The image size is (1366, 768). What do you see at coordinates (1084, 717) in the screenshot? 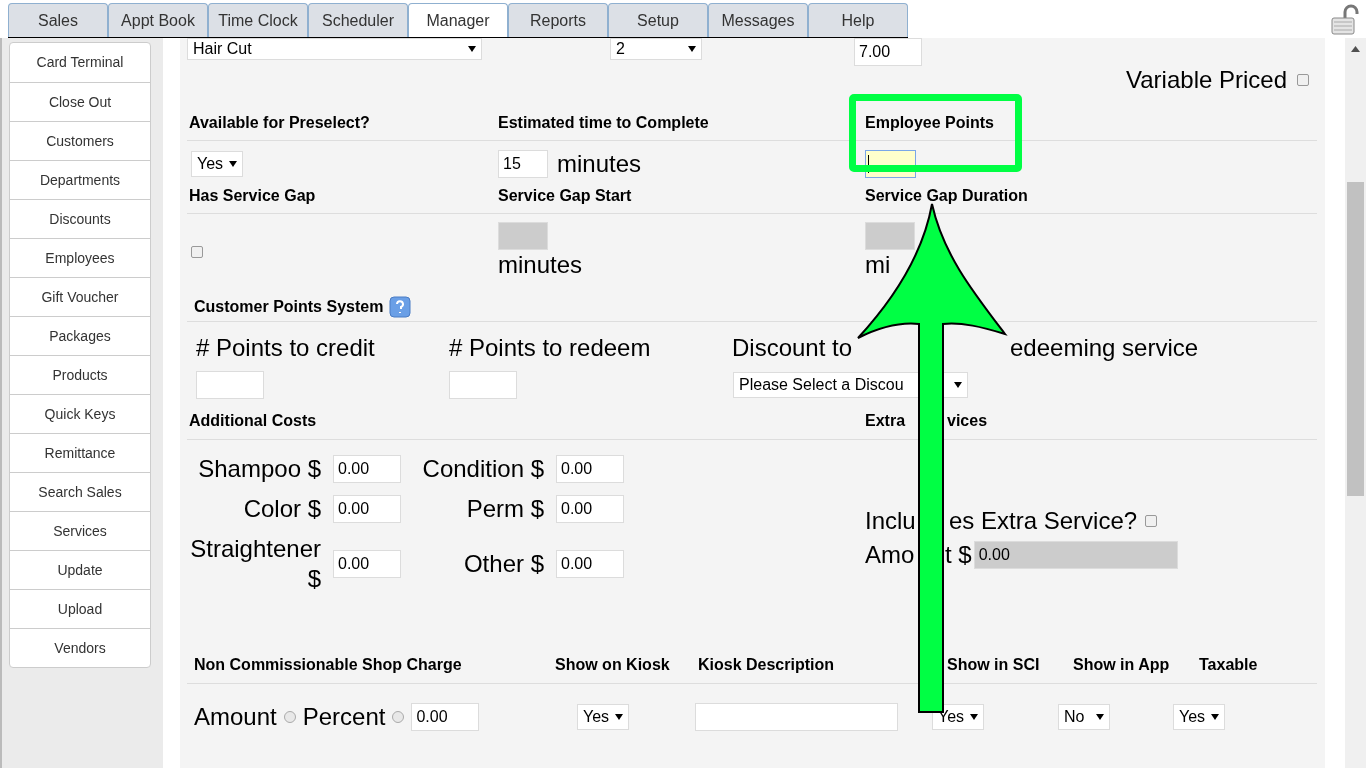
I see `app-select: No` at bounding box center [1084, 717].